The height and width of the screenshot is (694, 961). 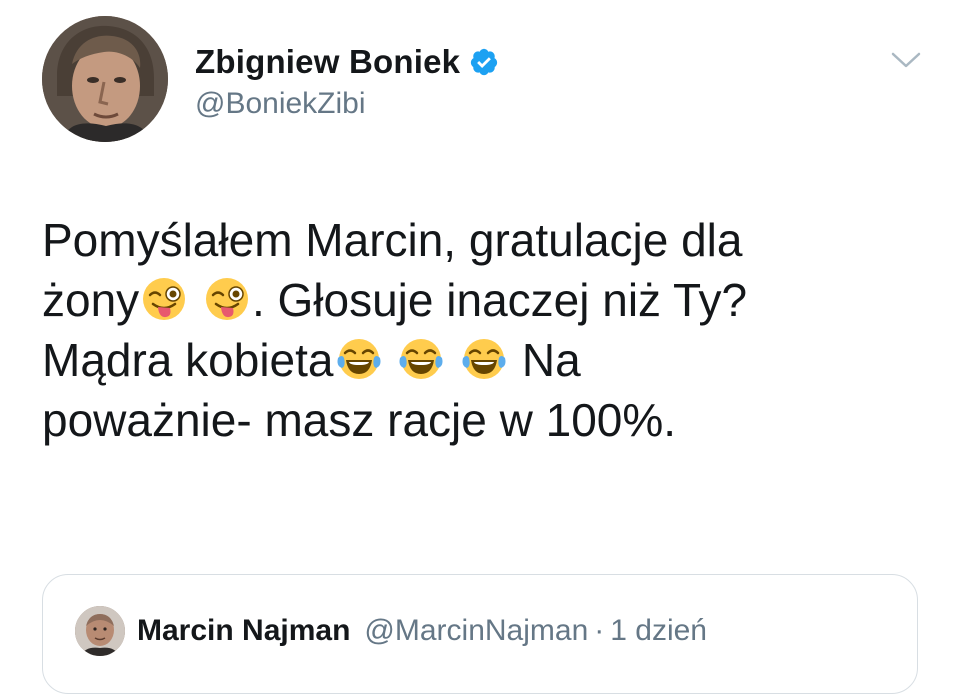 I want to click on author-name-row: Zbigniew Boniek, so click(x=347, y=62).